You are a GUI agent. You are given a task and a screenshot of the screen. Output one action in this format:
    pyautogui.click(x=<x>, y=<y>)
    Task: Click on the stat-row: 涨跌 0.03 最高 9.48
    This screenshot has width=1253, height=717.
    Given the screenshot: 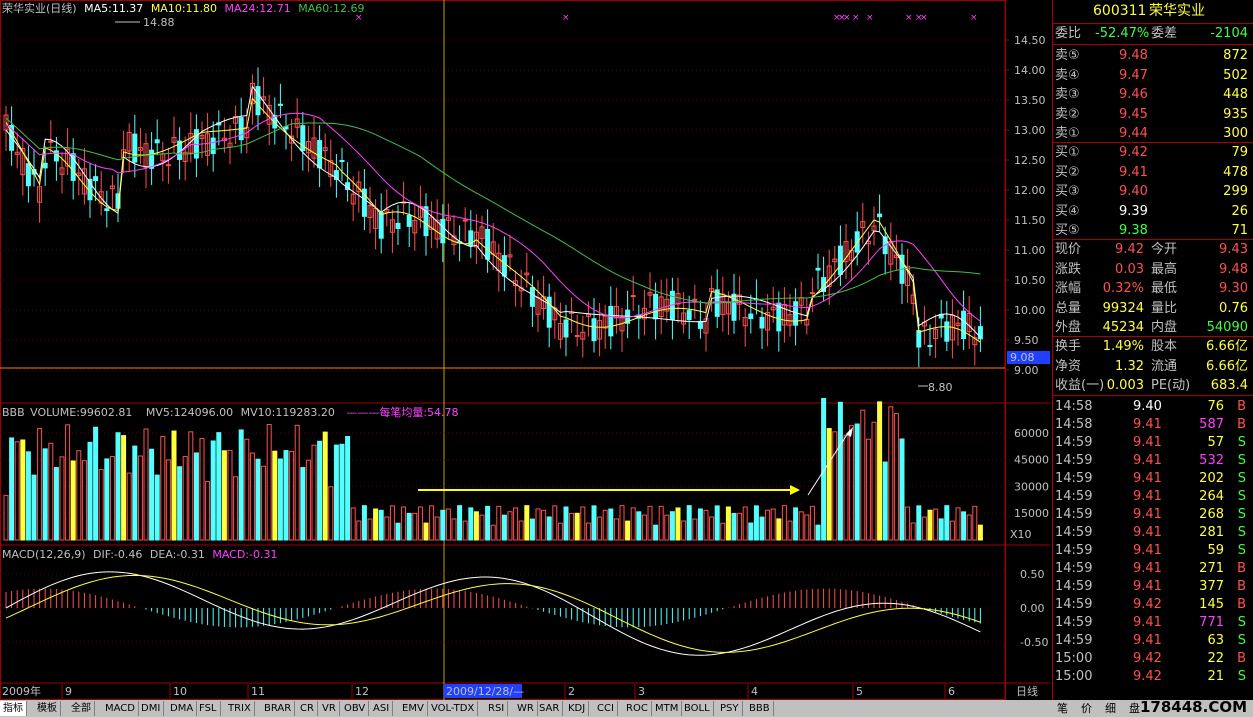 What is the action you would take?
    pyautogui.click(x=1153, y=269)
    